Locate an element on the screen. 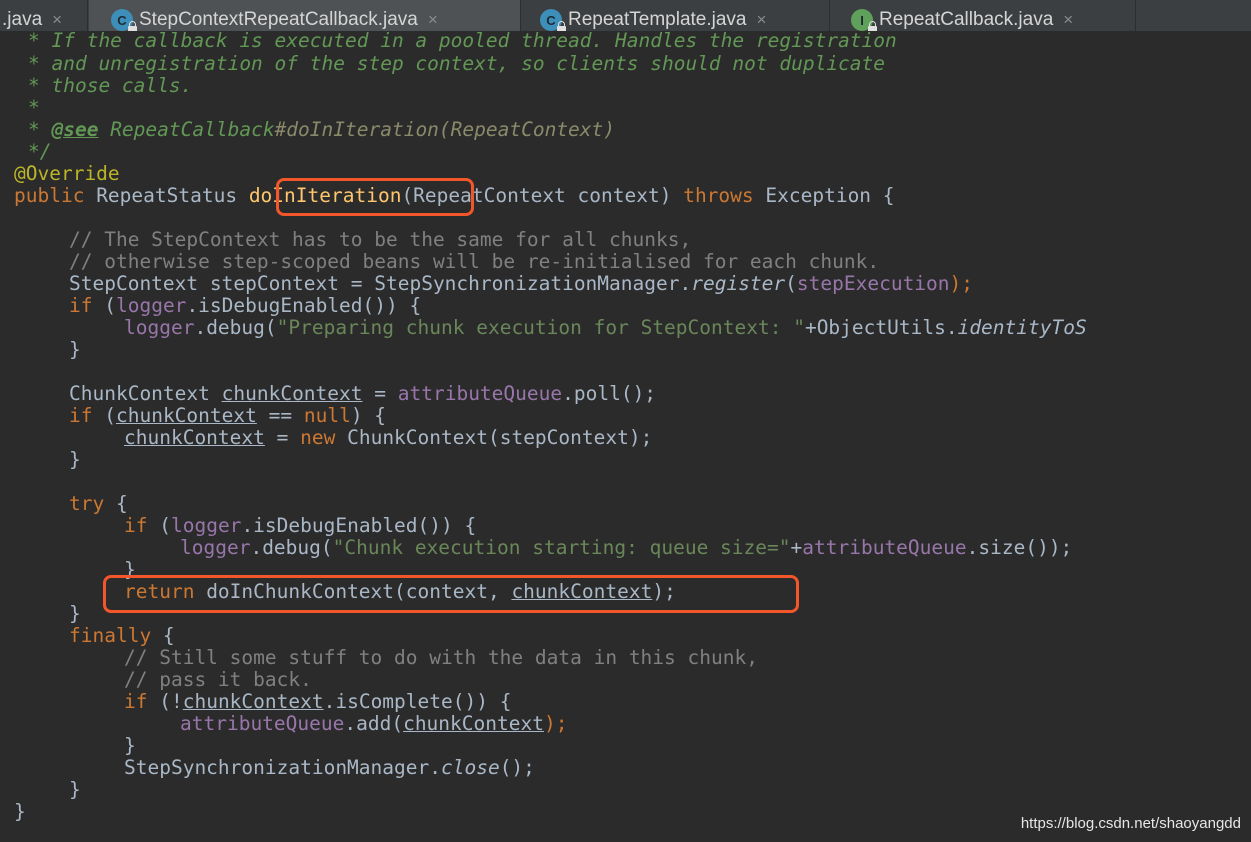  javadoc-line: * those calls. is located at coordinates (110, 85).